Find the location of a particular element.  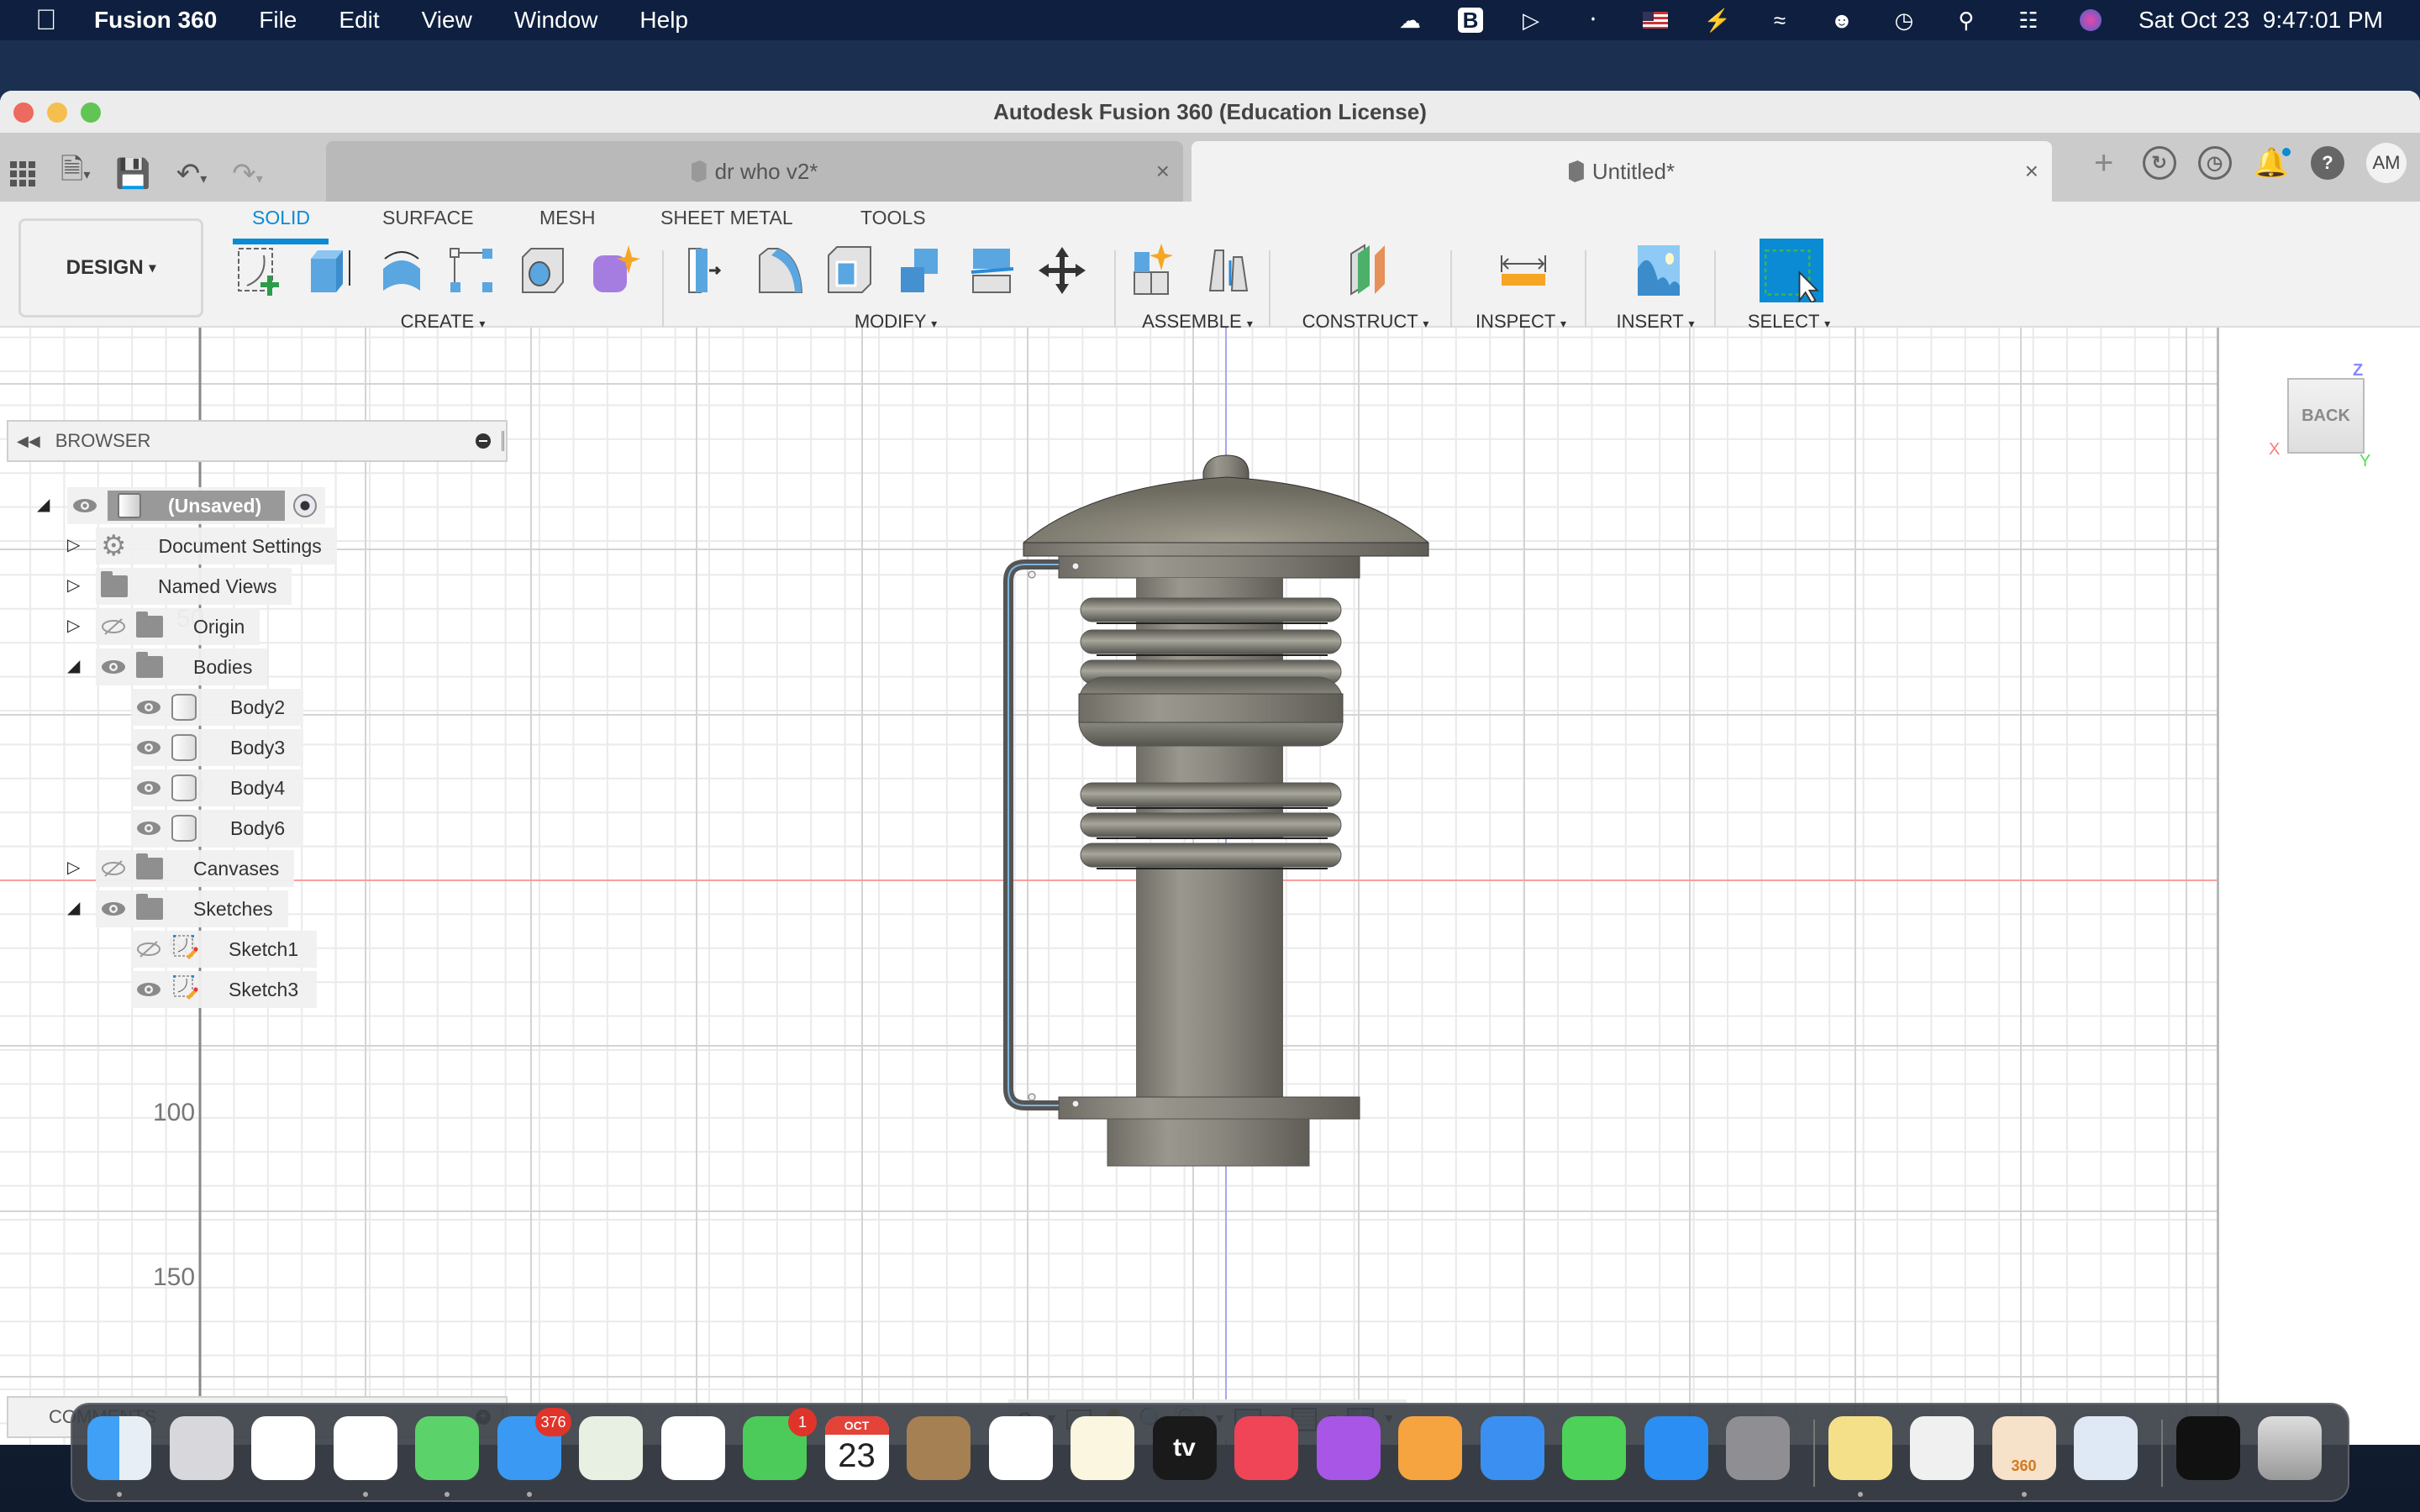

tab-dr-who-v2: dr who v2* × is located at coordinates (754, 171).